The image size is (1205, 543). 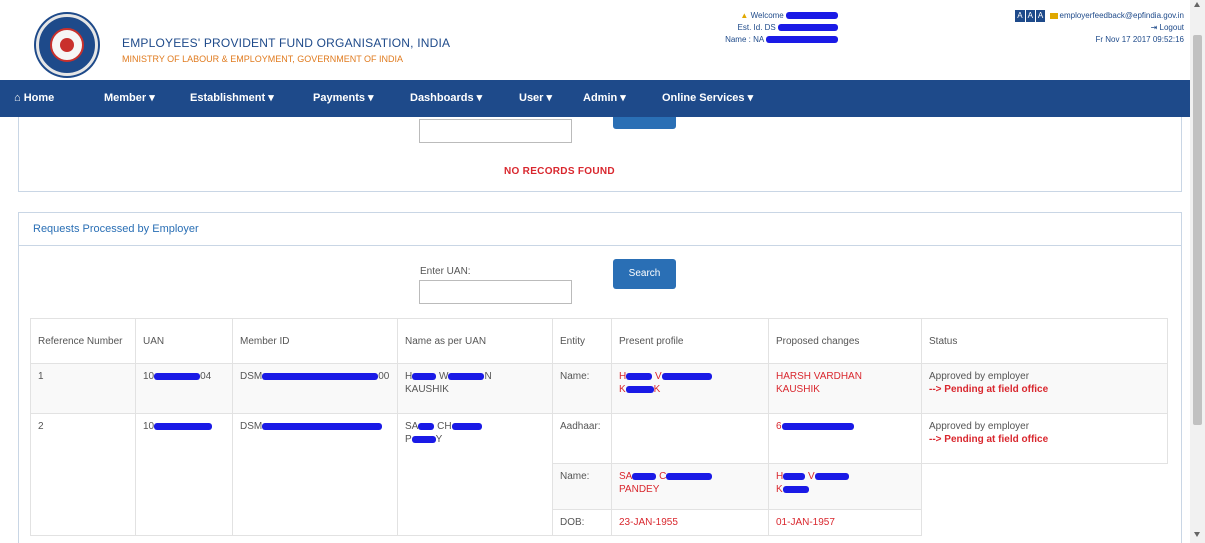 I want to click on email-icon, so click(x=1053, y=15).